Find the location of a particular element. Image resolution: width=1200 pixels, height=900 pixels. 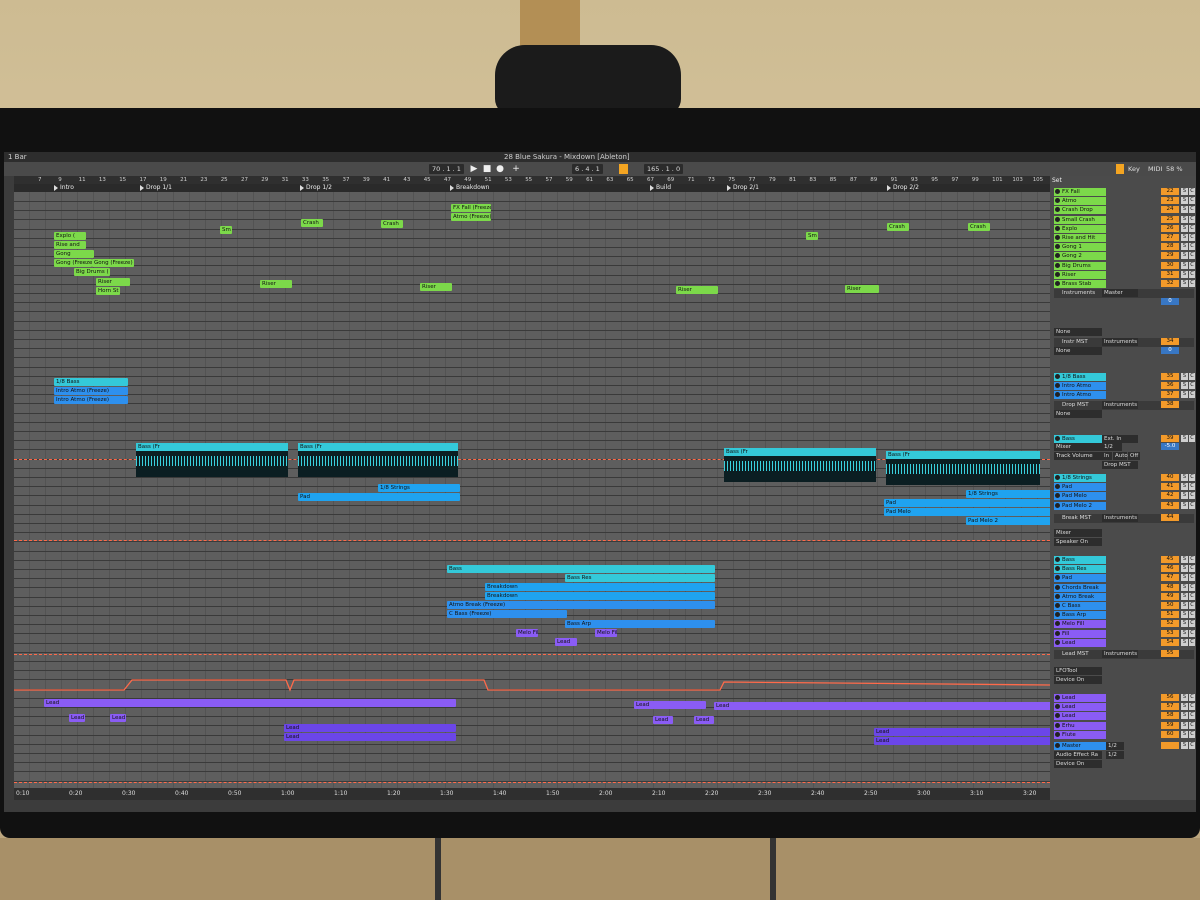

set-label: Set is located at coordinates (1057, 180).